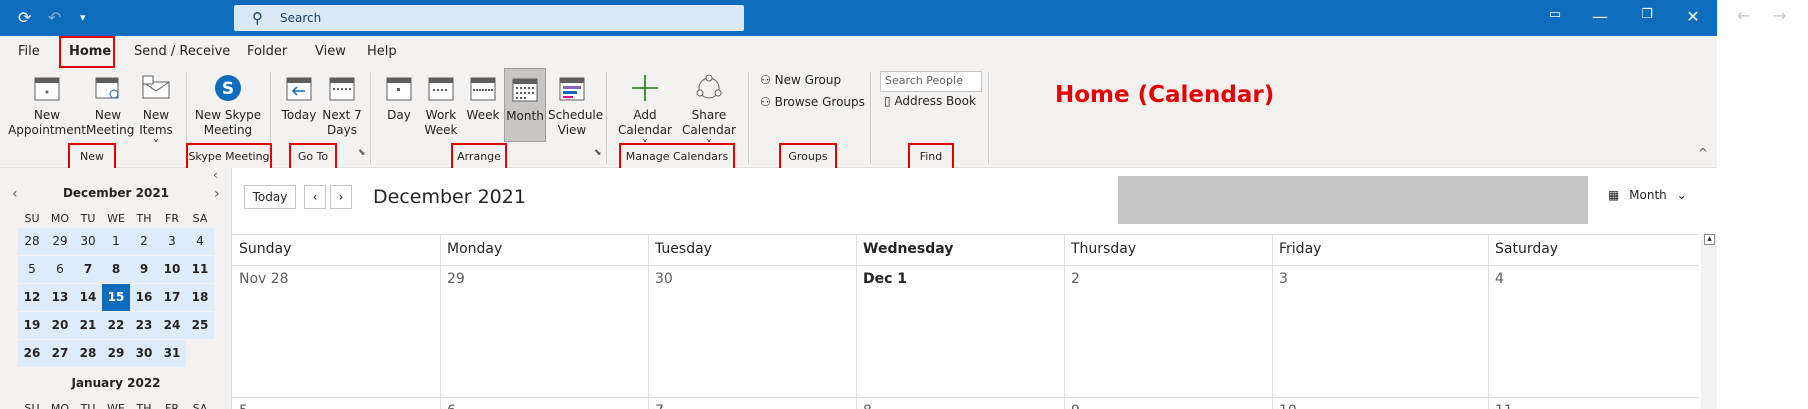 This screenshot has height=409, width=1808. What do you see at coordinates (935, 101) in the screenshot?
I see `address-book-label: Address Book` at bounding box center [935, 101].